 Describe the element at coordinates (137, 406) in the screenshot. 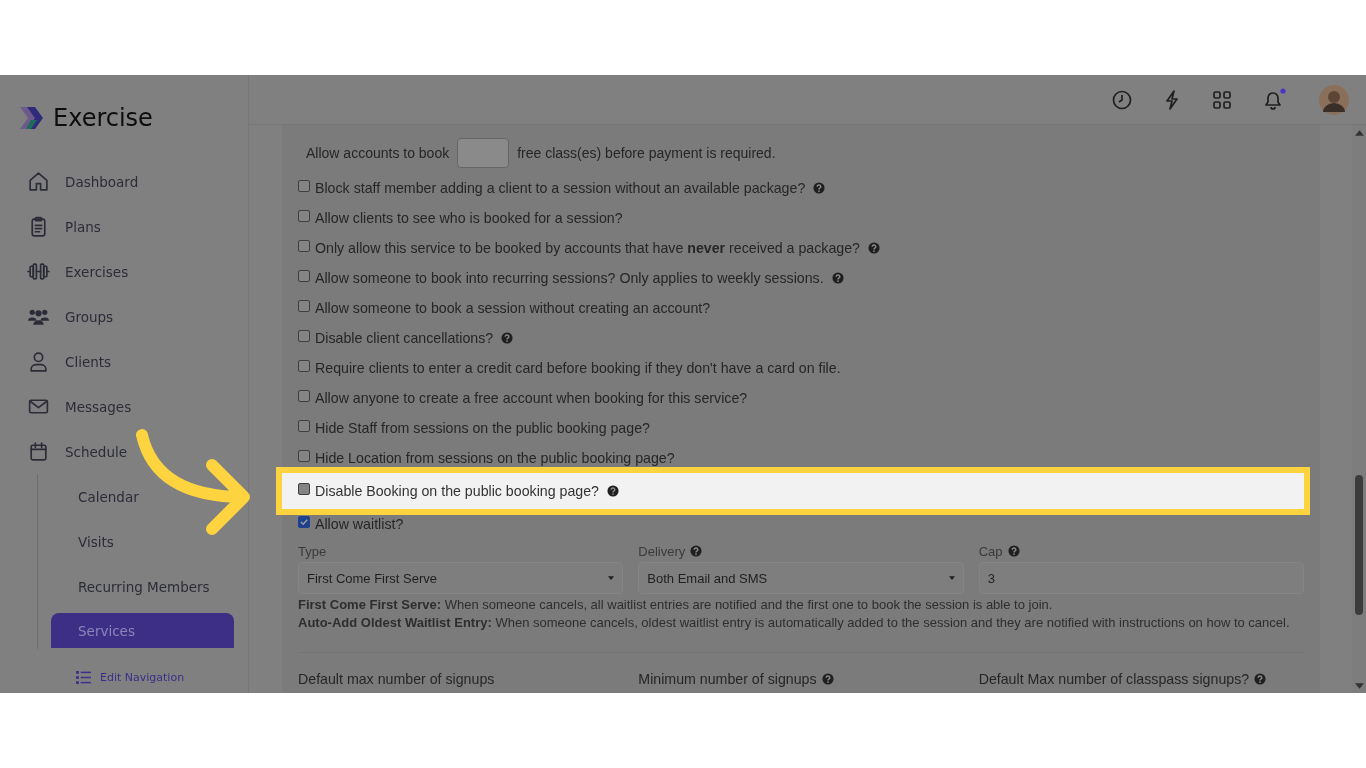

I see `nav-item: Messages` at that location.